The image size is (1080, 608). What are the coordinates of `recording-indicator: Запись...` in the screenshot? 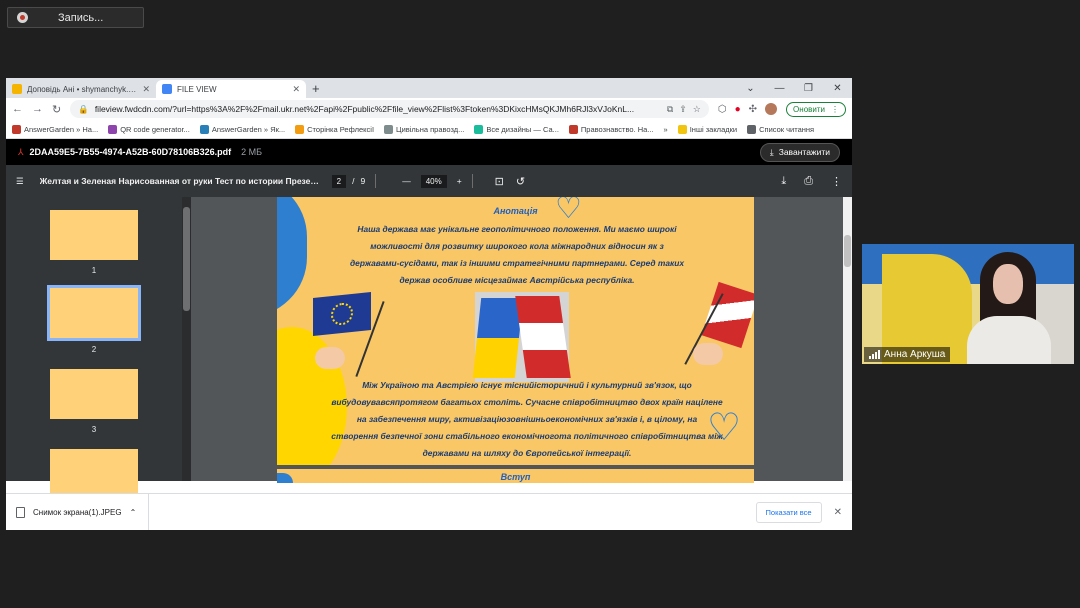 It's located at (75, 17).